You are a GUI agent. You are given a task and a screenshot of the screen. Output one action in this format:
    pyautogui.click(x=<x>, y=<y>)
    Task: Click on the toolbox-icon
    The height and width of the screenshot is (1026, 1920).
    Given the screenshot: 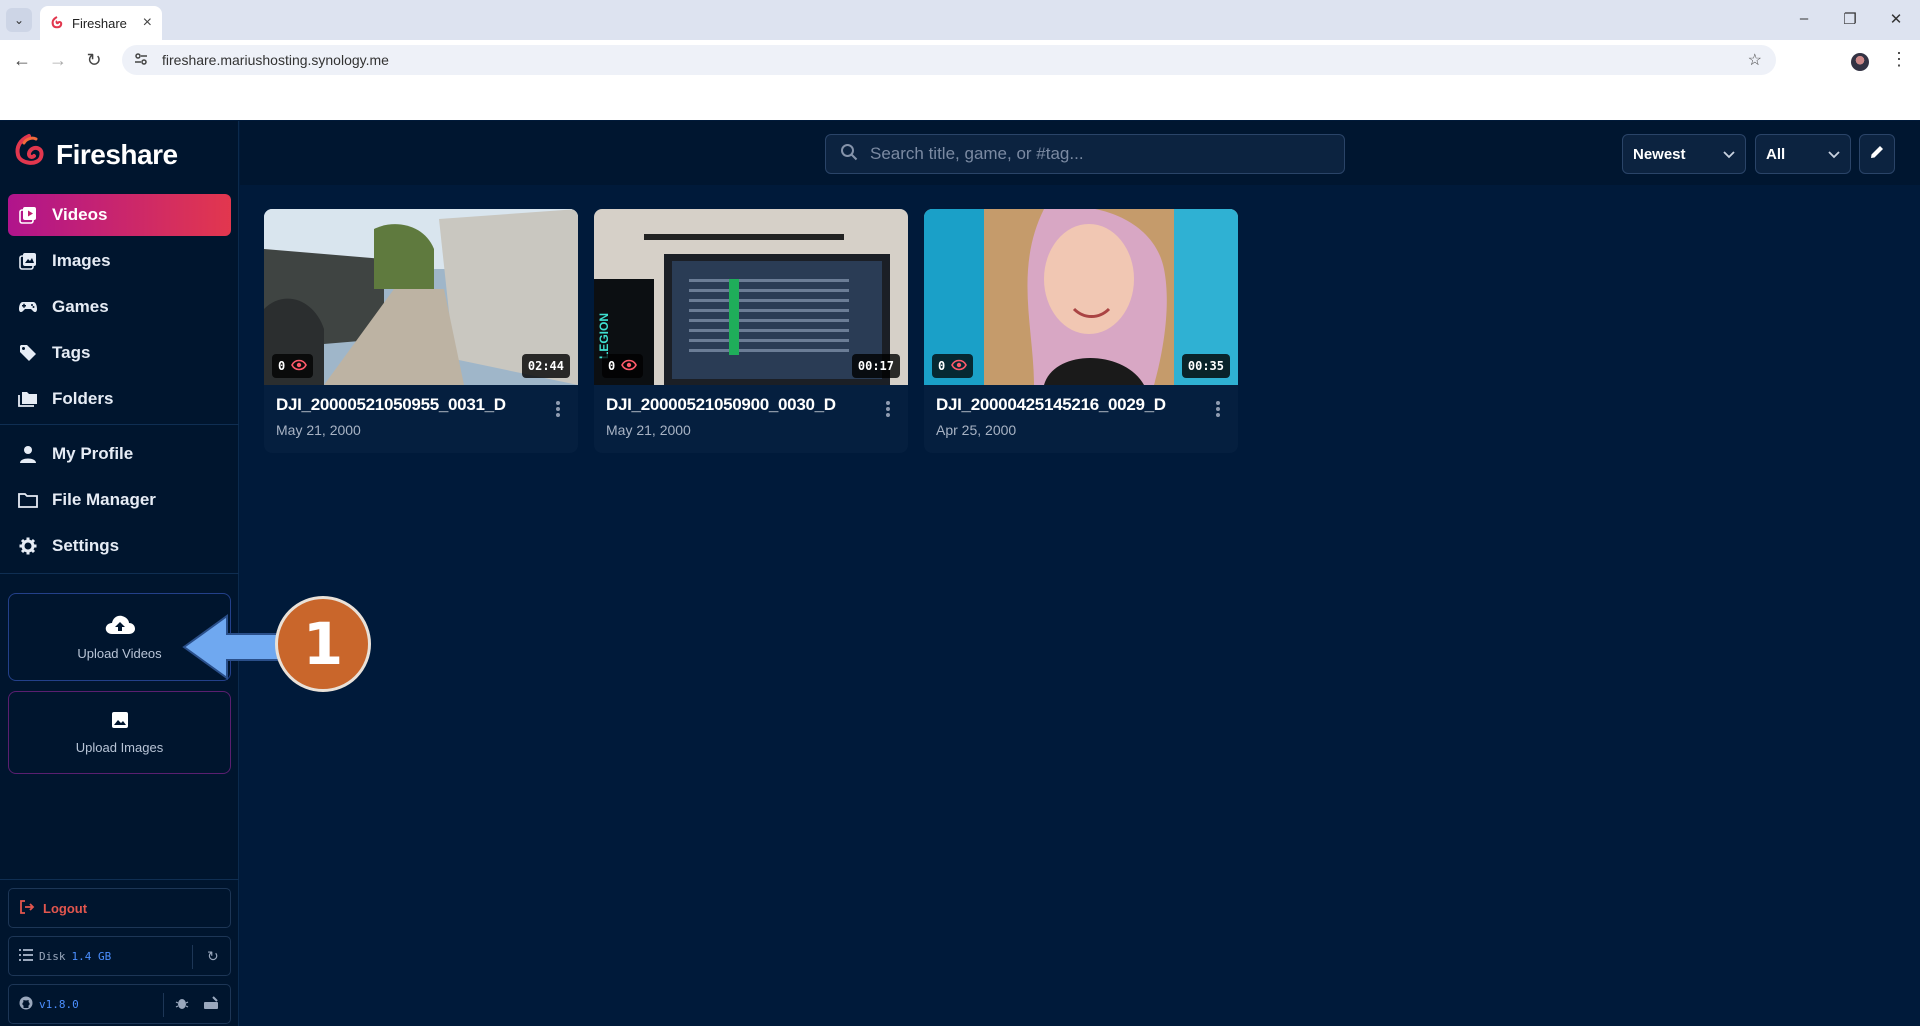 What is the action you would take?
    pyautogui.click(x=211, y=1004)
    